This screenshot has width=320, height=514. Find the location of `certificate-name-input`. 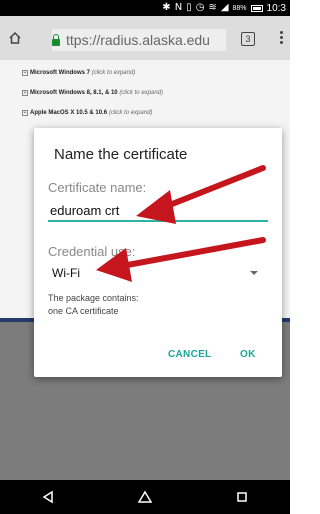

certificate-name-input is located at coordinates (158, 211).